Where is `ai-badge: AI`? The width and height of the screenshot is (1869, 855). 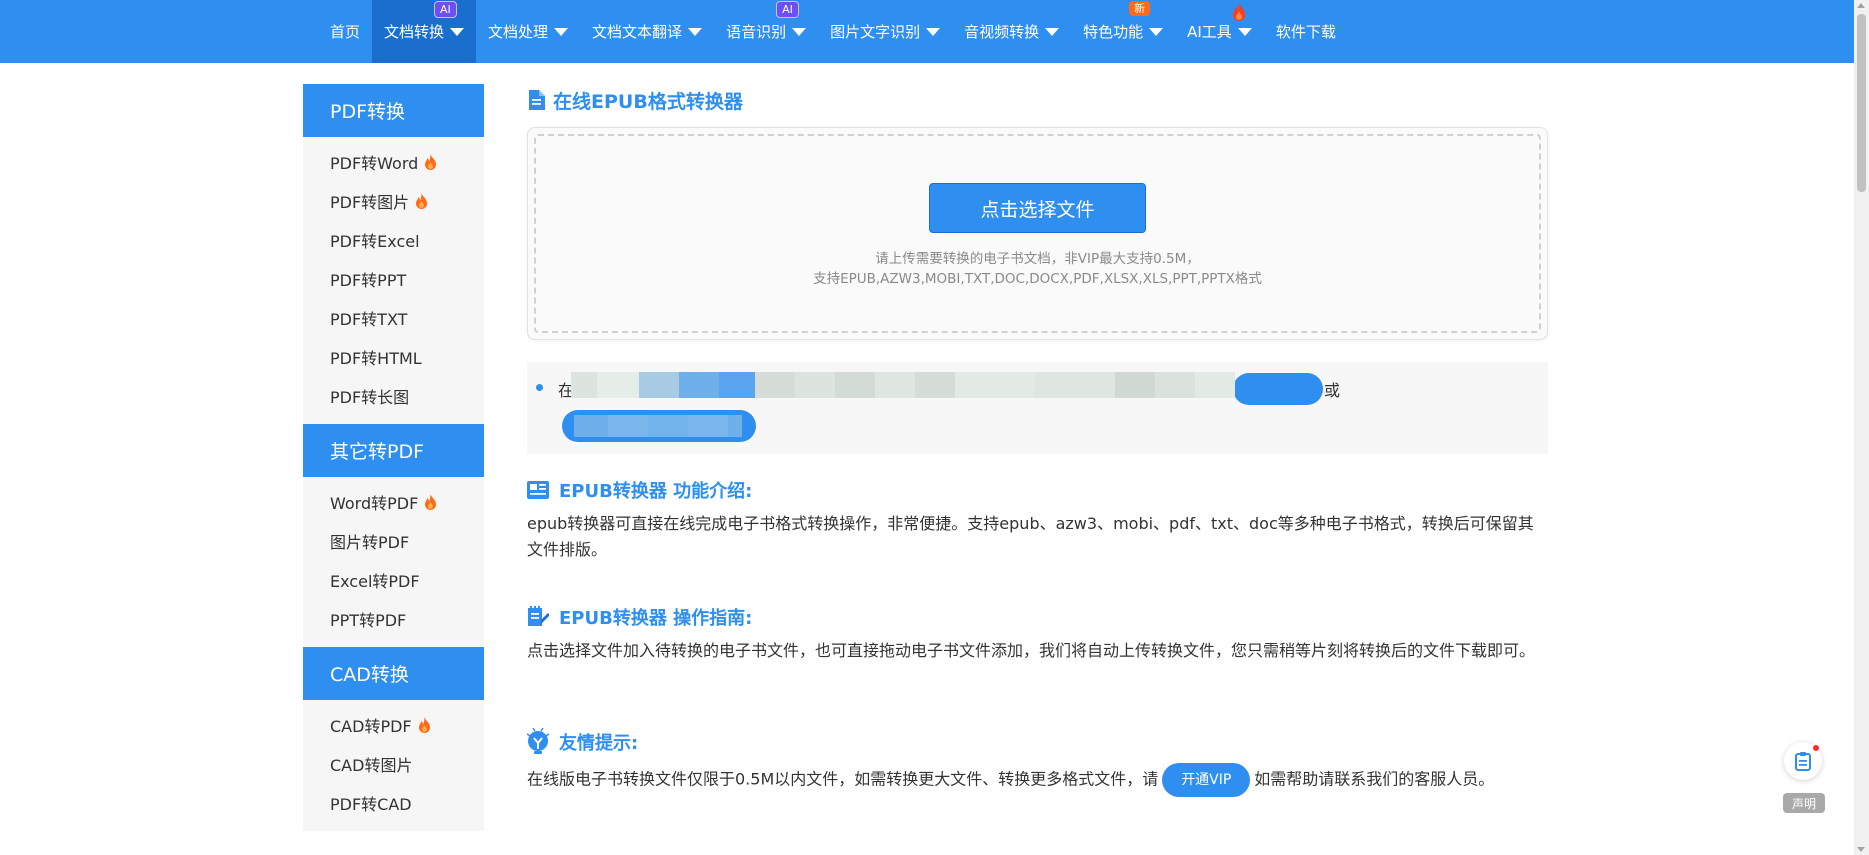 ai-badge: AI is located at coordinates (445, 9).